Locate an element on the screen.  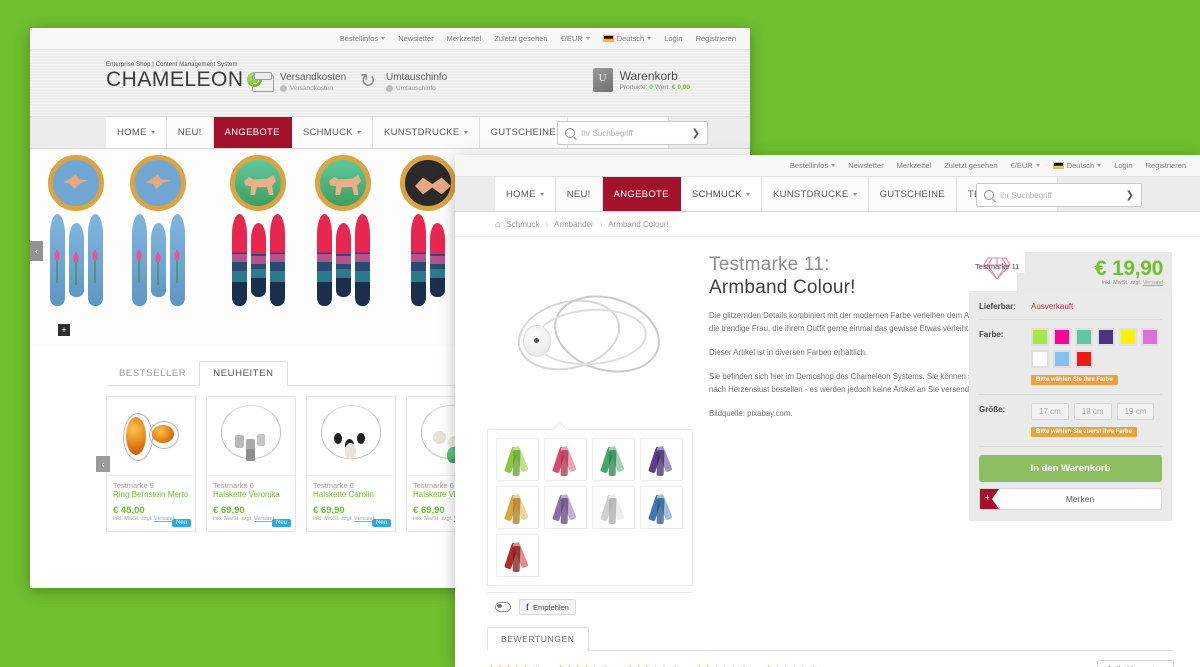
thumb-gold is located at coordinates (517, 507).